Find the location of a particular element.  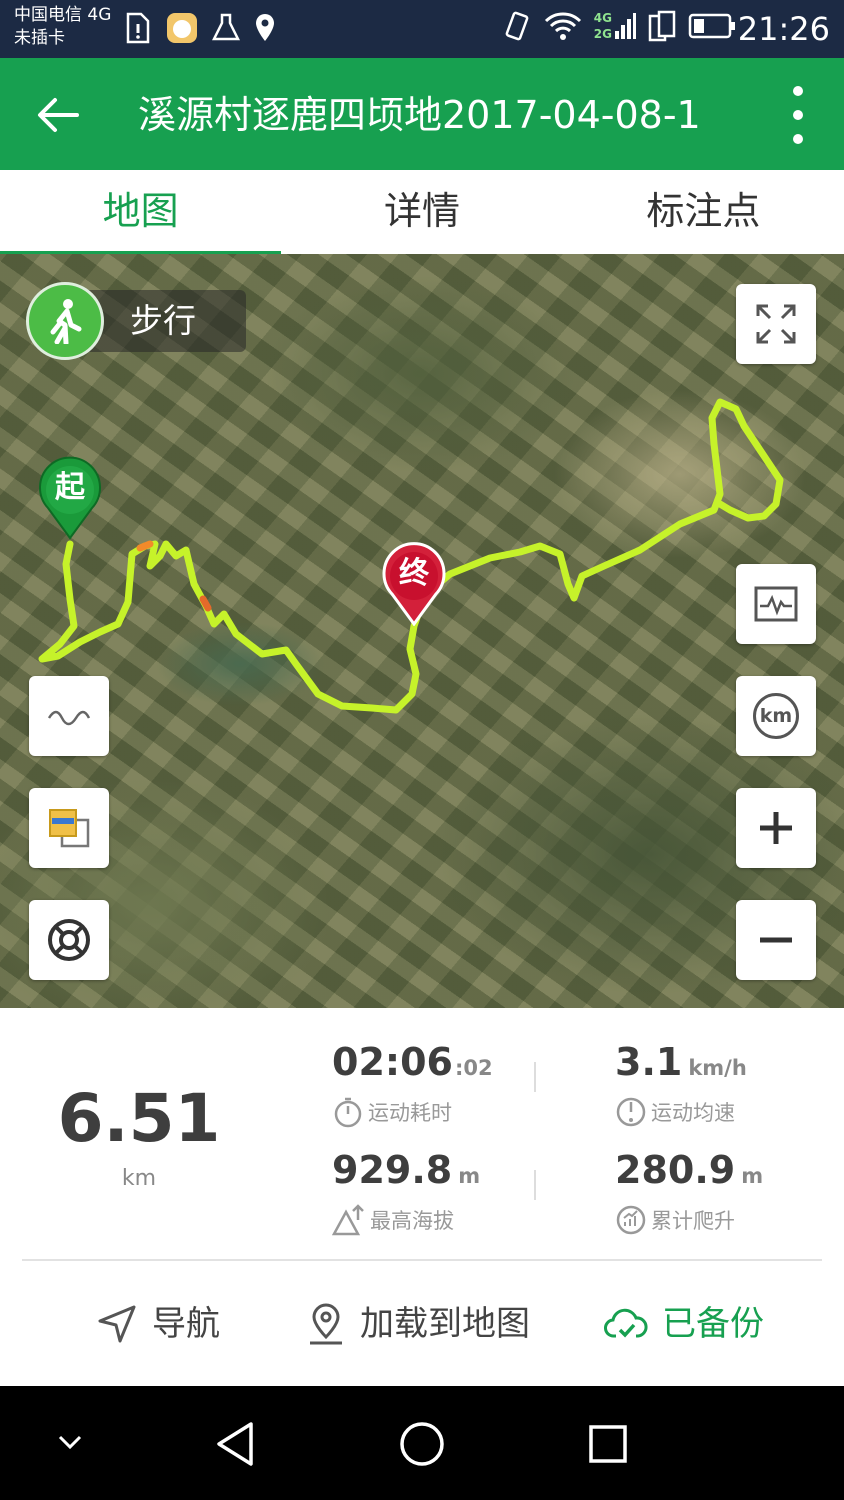

load-to-map-button: 加载到地图 is located at coordinates (418, 1324).